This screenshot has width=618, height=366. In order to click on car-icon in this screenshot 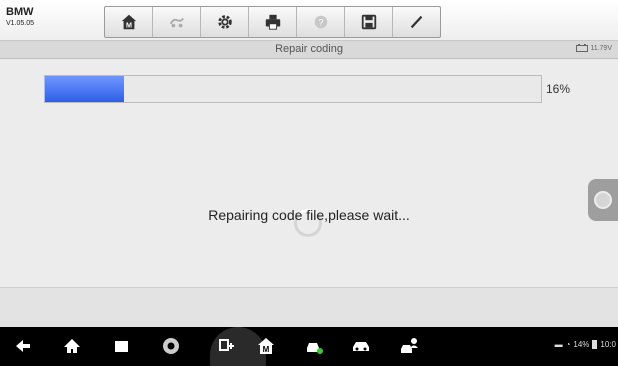, I will do `click(361, 346)`.